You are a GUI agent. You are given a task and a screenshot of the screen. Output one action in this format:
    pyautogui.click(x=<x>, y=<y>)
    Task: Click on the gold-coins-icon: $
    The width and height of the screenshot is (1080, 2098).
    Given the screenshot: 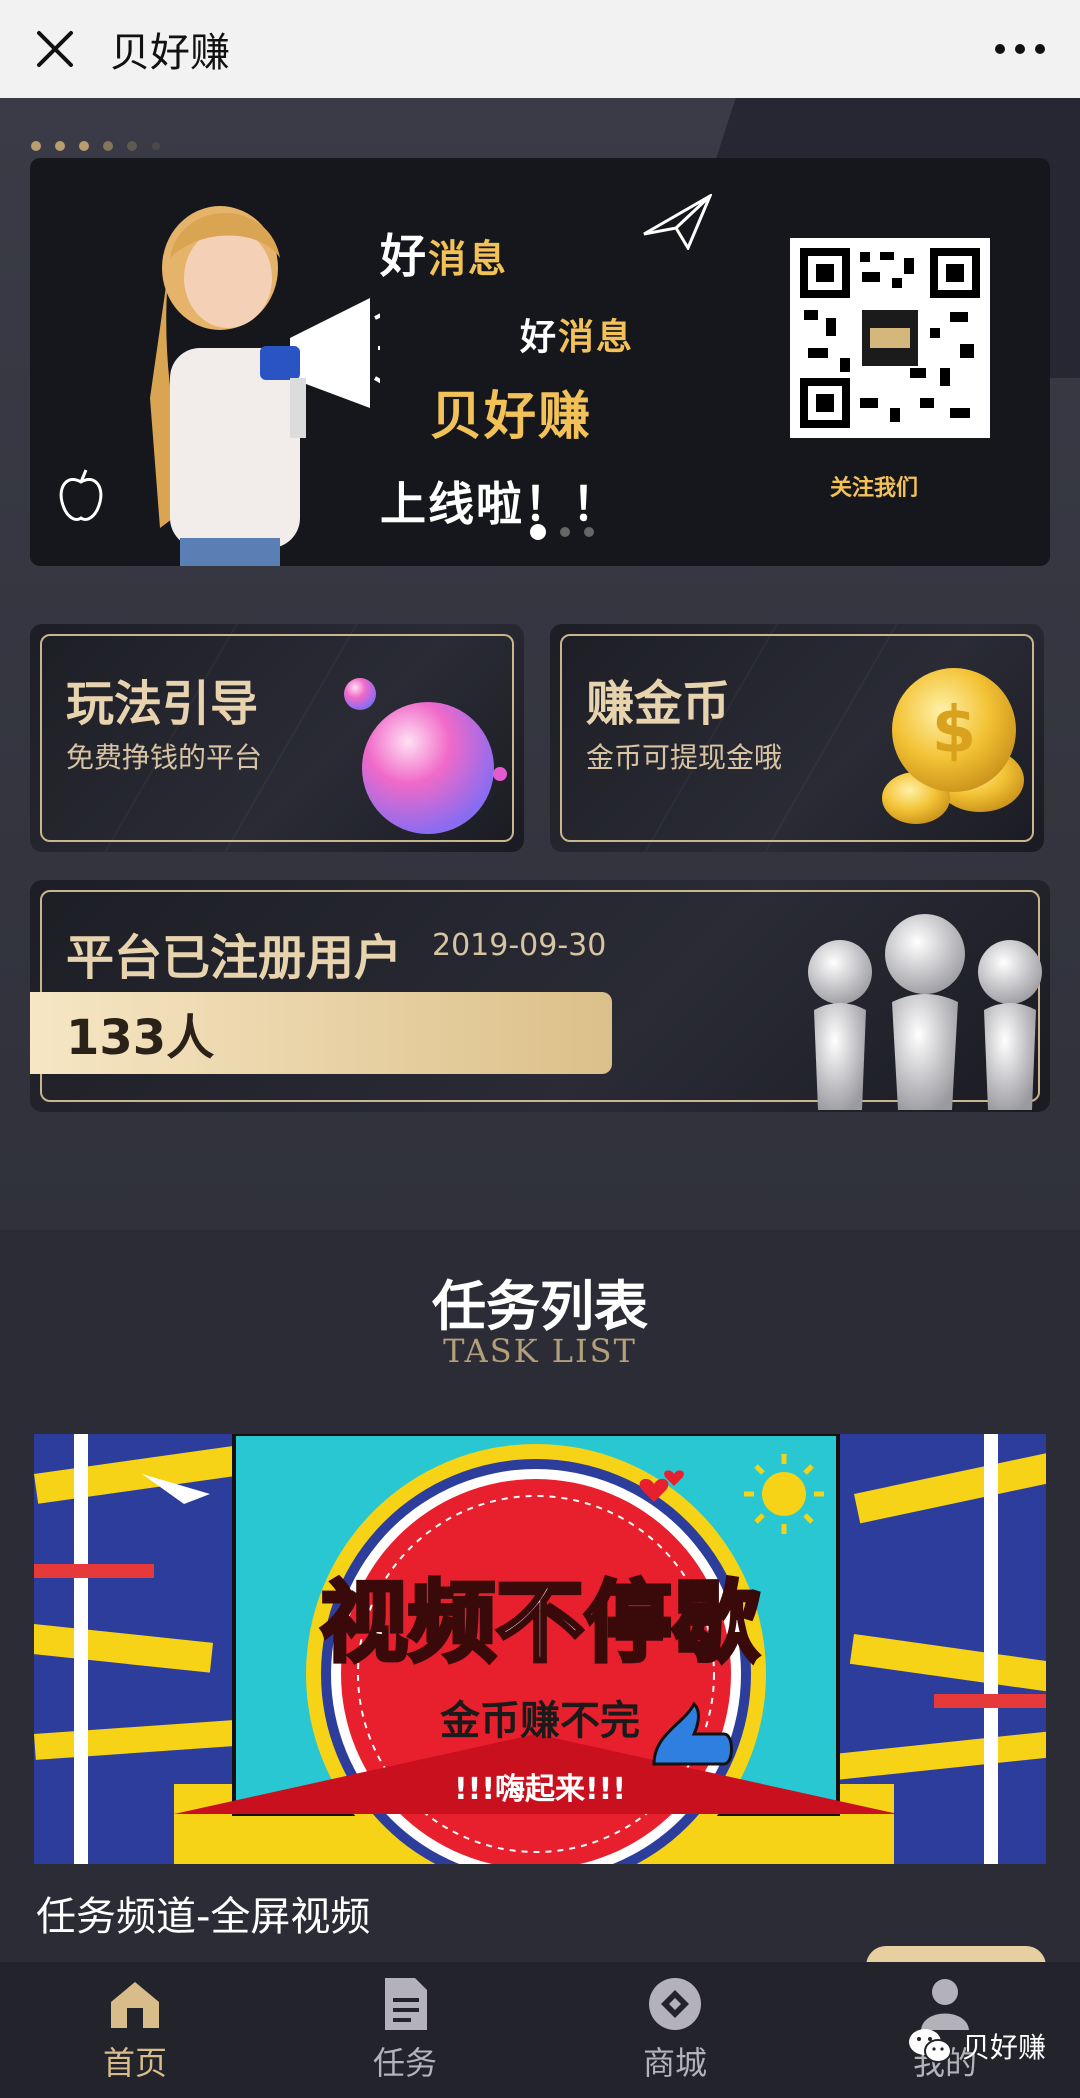 What is the action you would take?
    pyautogui.click(x=953, y=746)
    